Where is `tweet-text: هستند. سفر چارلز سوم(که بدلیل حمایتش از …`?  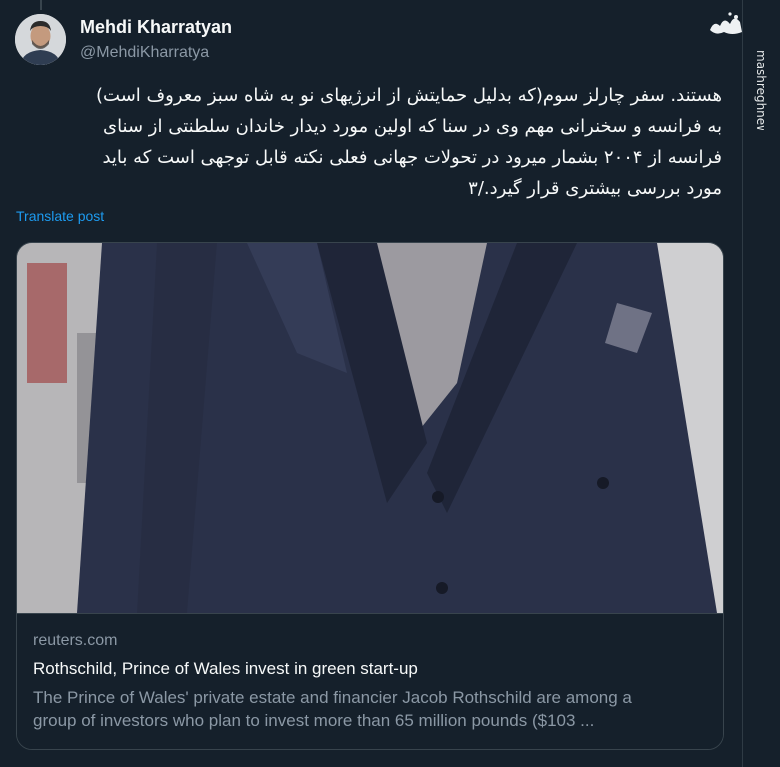
tweet-text: هستند. سفر چارلز سوم(که بدلیل حمایتش از … is located at coordinates (371, 142).